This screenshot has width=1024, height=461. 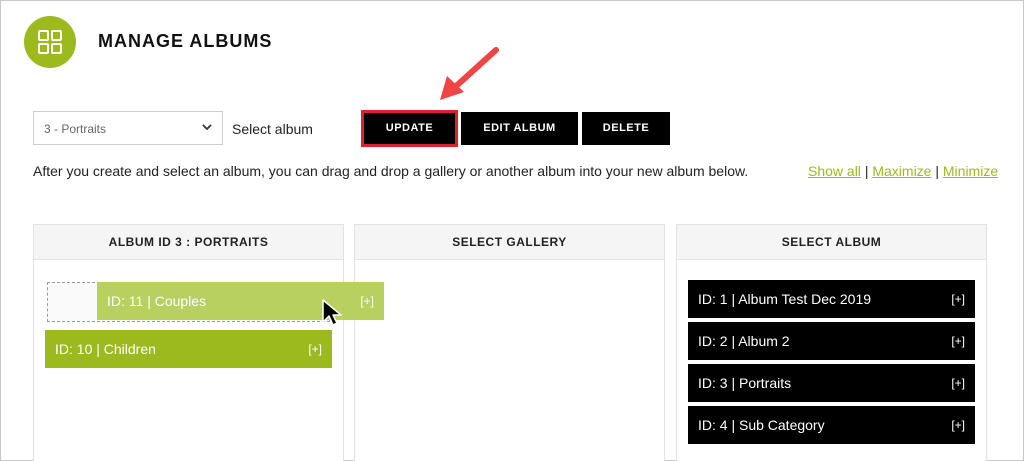 I want to click on album-list-item: ID: 4 | Sub Category [+], so click(x=831, y=425).